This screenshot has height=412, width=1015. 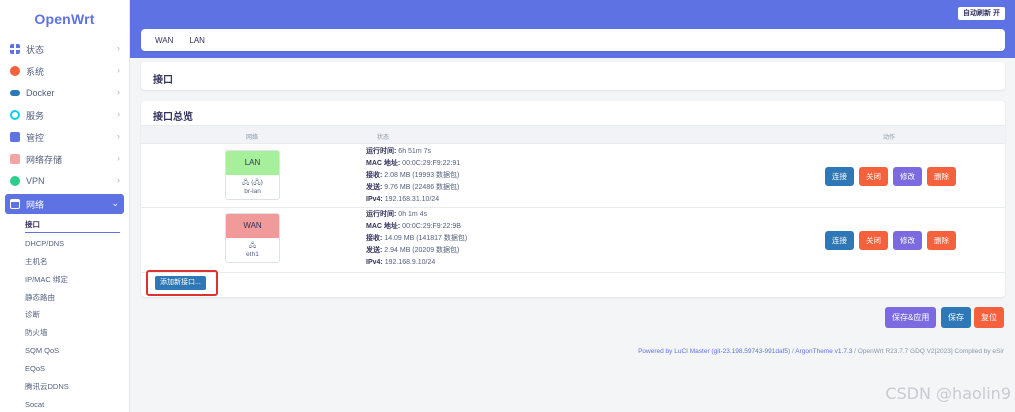 I want to click on interface-badge-wan: WAN 🖧 eth1, so click(x=252, y=238).